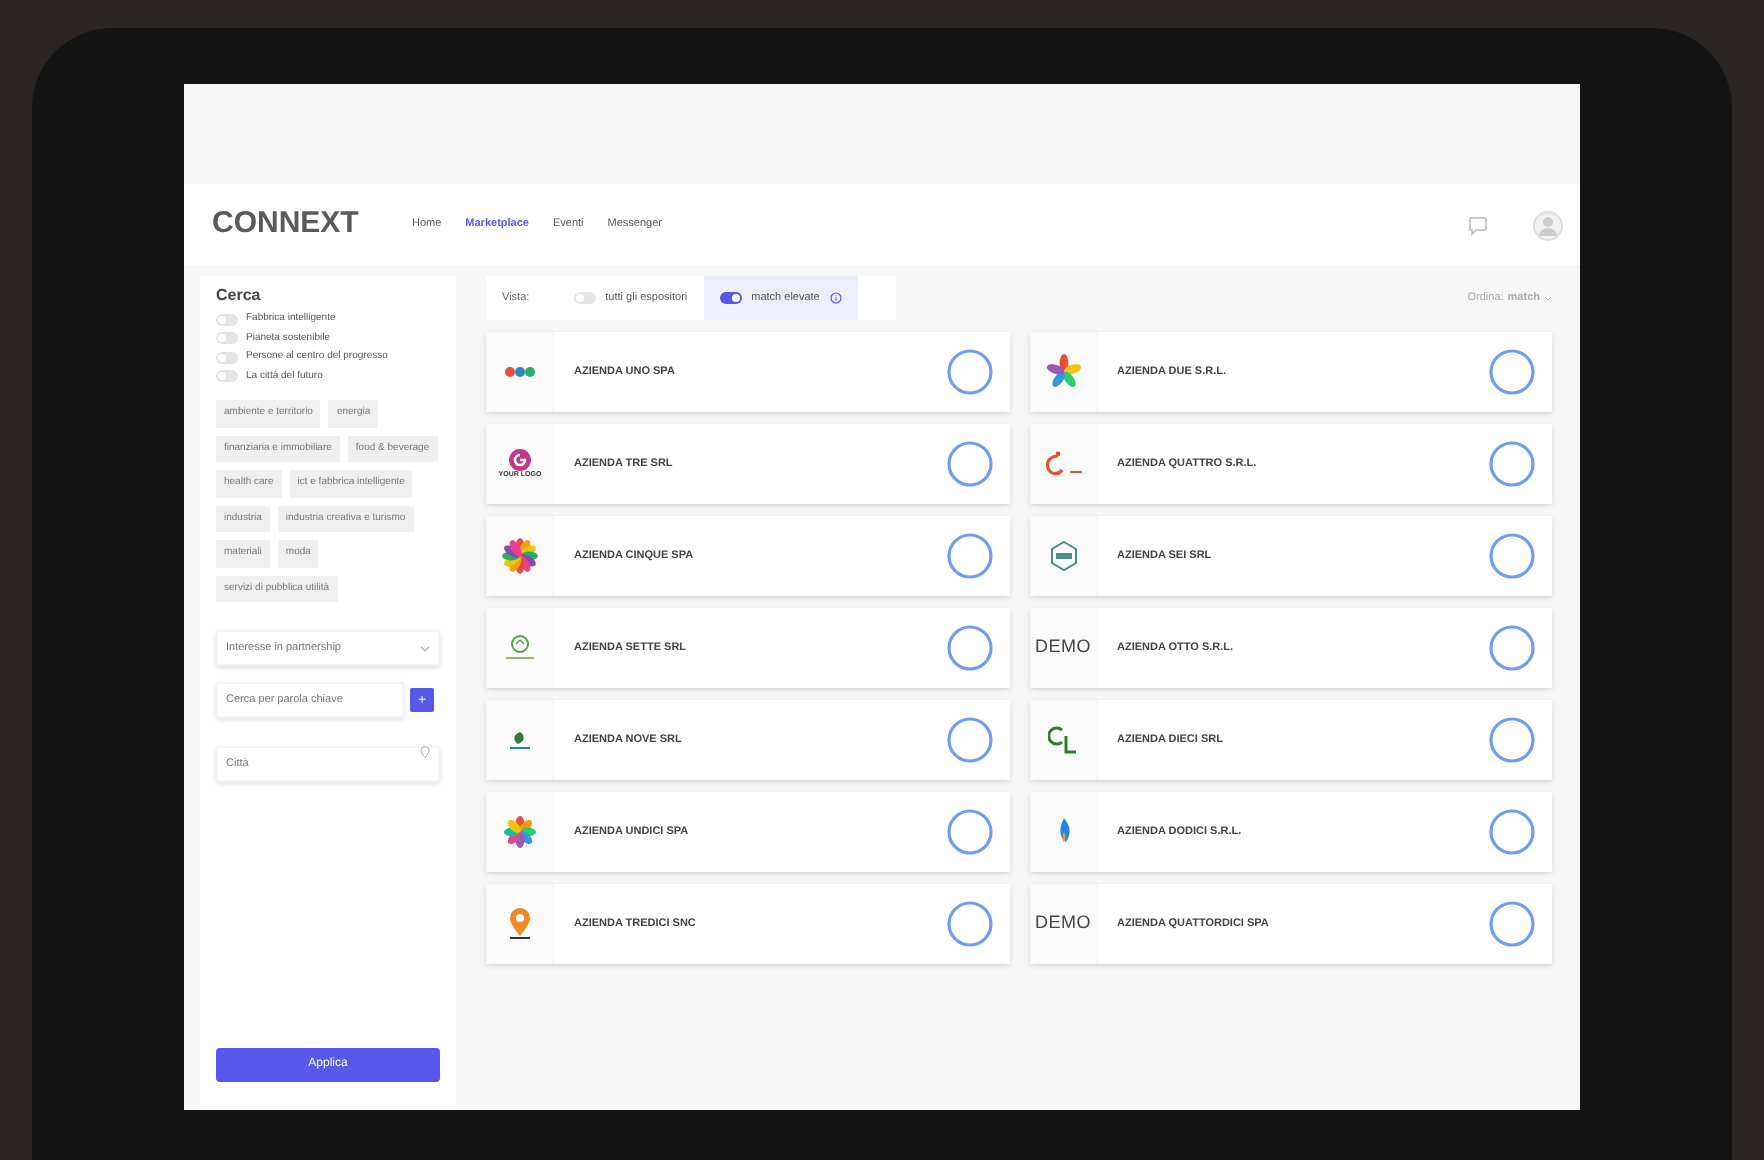 The width and height of the screenshot is (1764, 1160). I want to click on location-pin-icon, so click(425, 752).